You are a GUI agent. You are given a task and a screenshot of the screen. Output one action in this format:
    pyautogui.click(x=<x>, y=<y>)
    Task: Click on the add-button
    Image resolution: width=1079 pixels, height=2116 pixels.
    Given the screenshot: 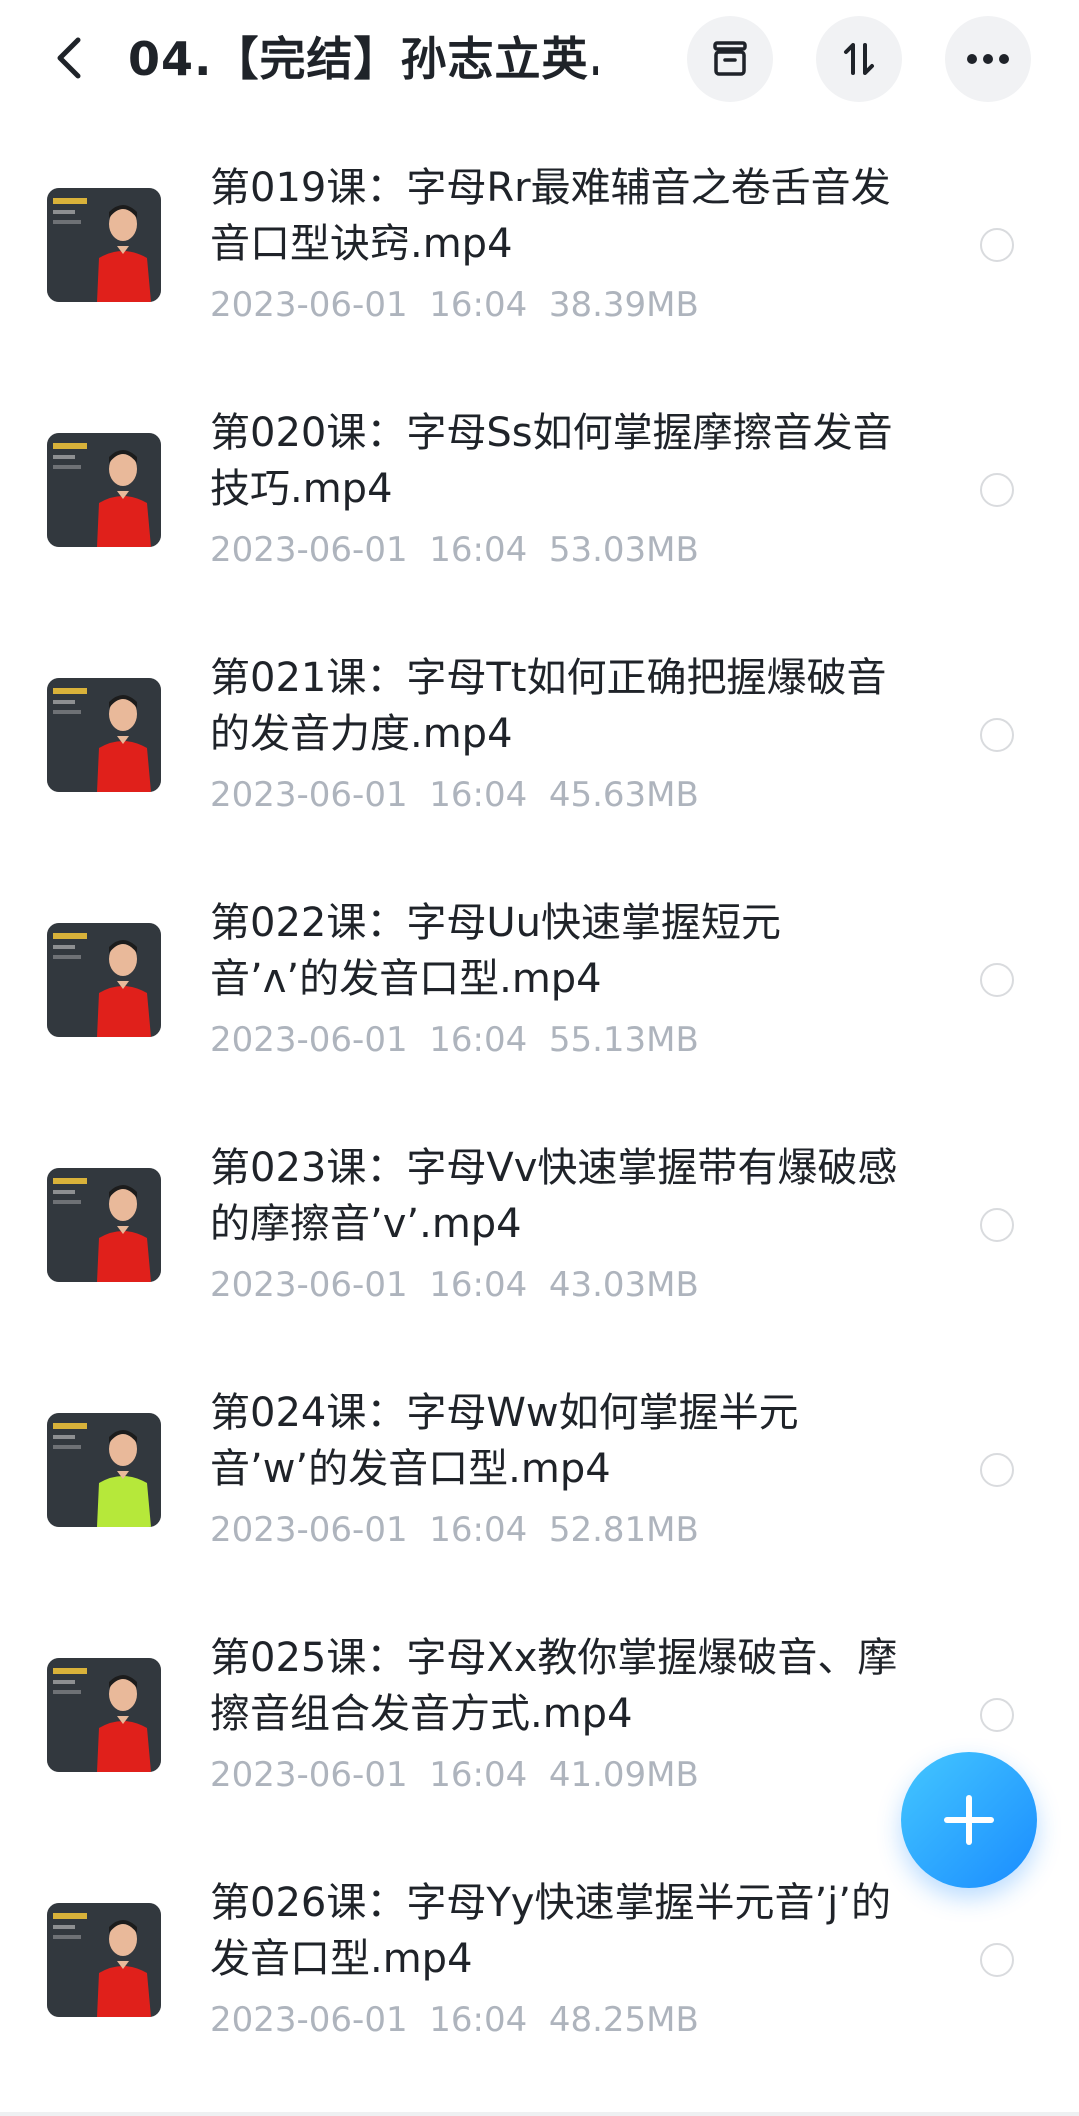 What is the action you would take?
    pyautogui.click(x=969, y=1820)
    